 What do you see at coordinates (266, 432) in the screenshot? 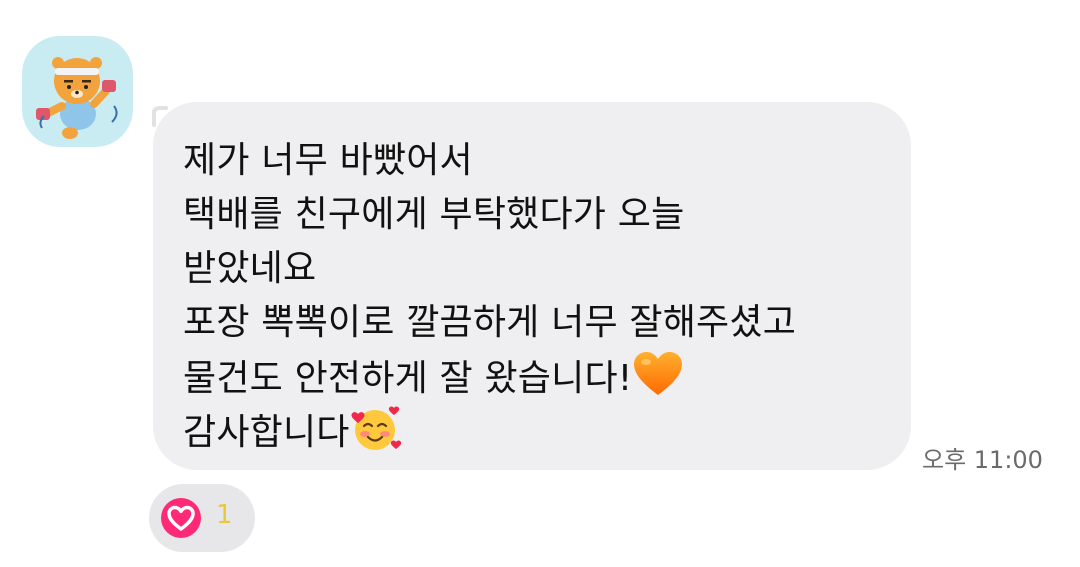
I see `message-line: 감사합니다` at bounding box center [266, 432].